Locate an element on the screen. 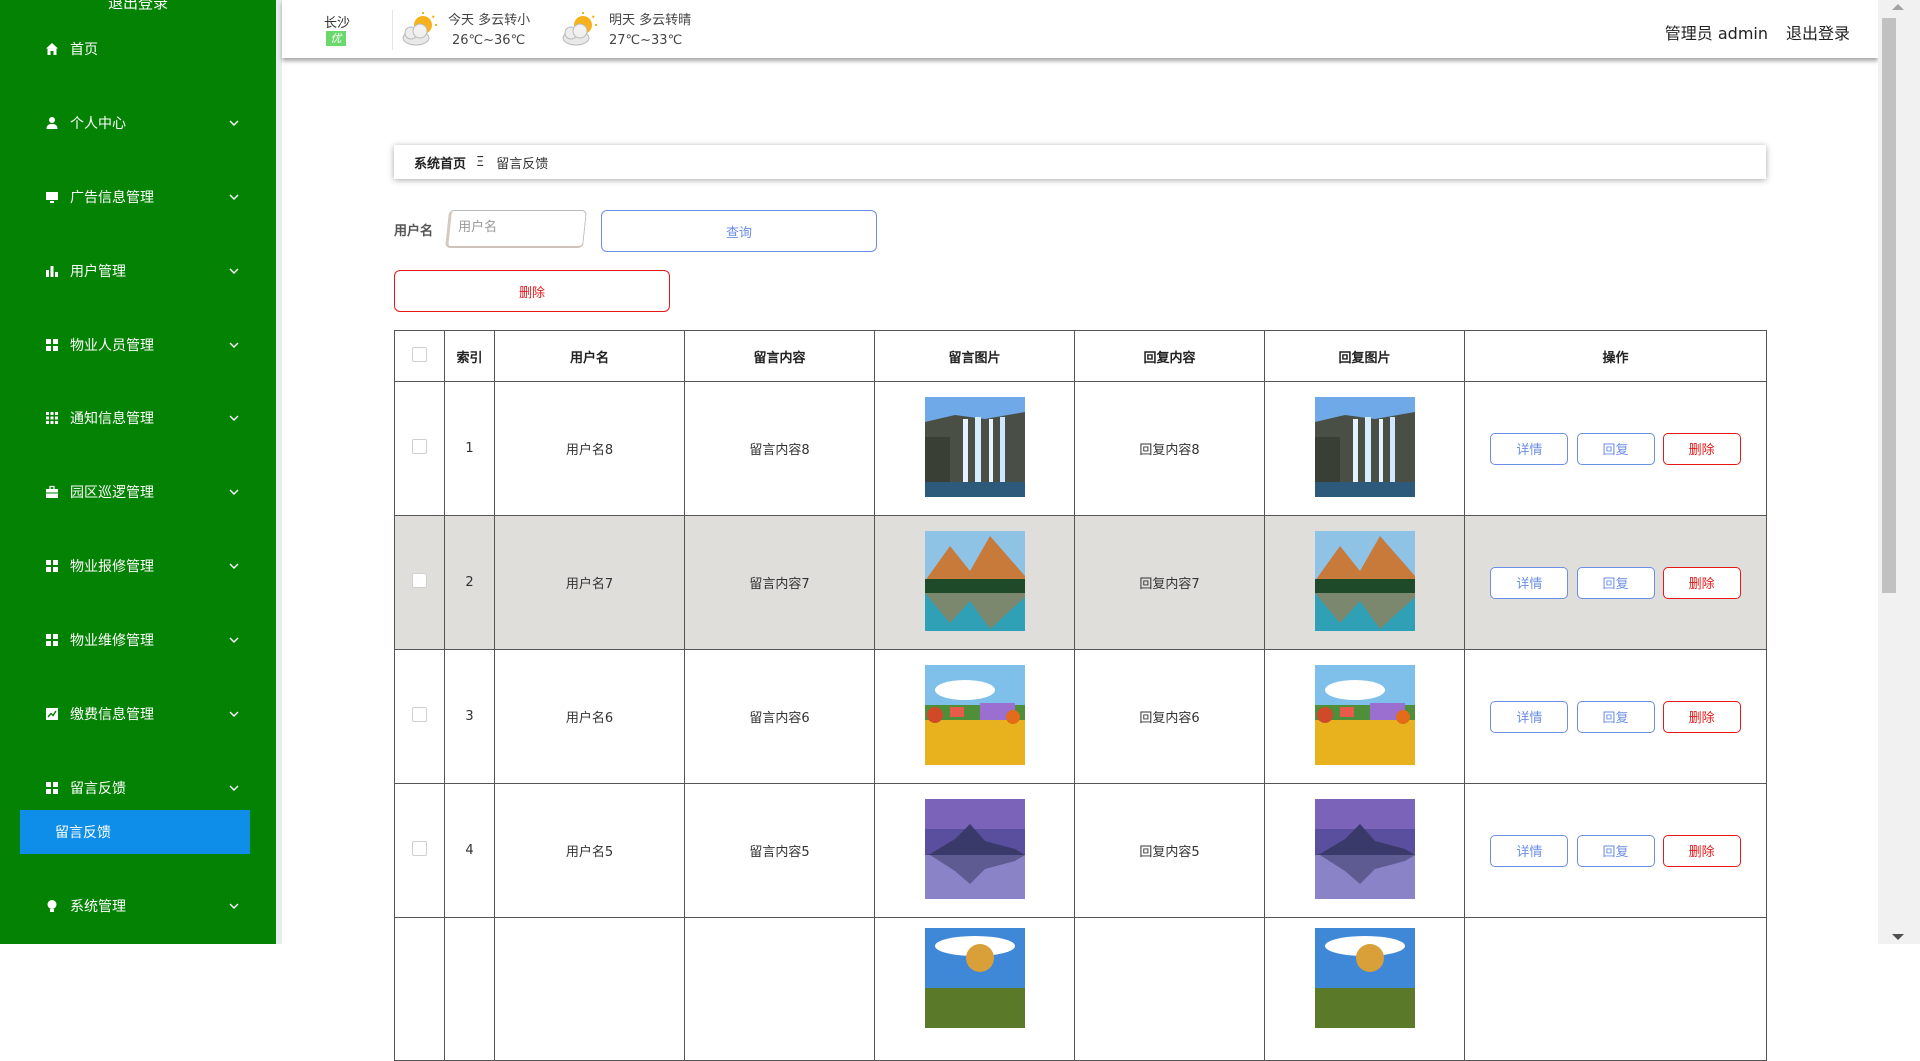 This screenshot has width=1920, height=1061. breadcrumb: 系统首页 Ξ 留言反馈 is located at coordinates (1080, 162).